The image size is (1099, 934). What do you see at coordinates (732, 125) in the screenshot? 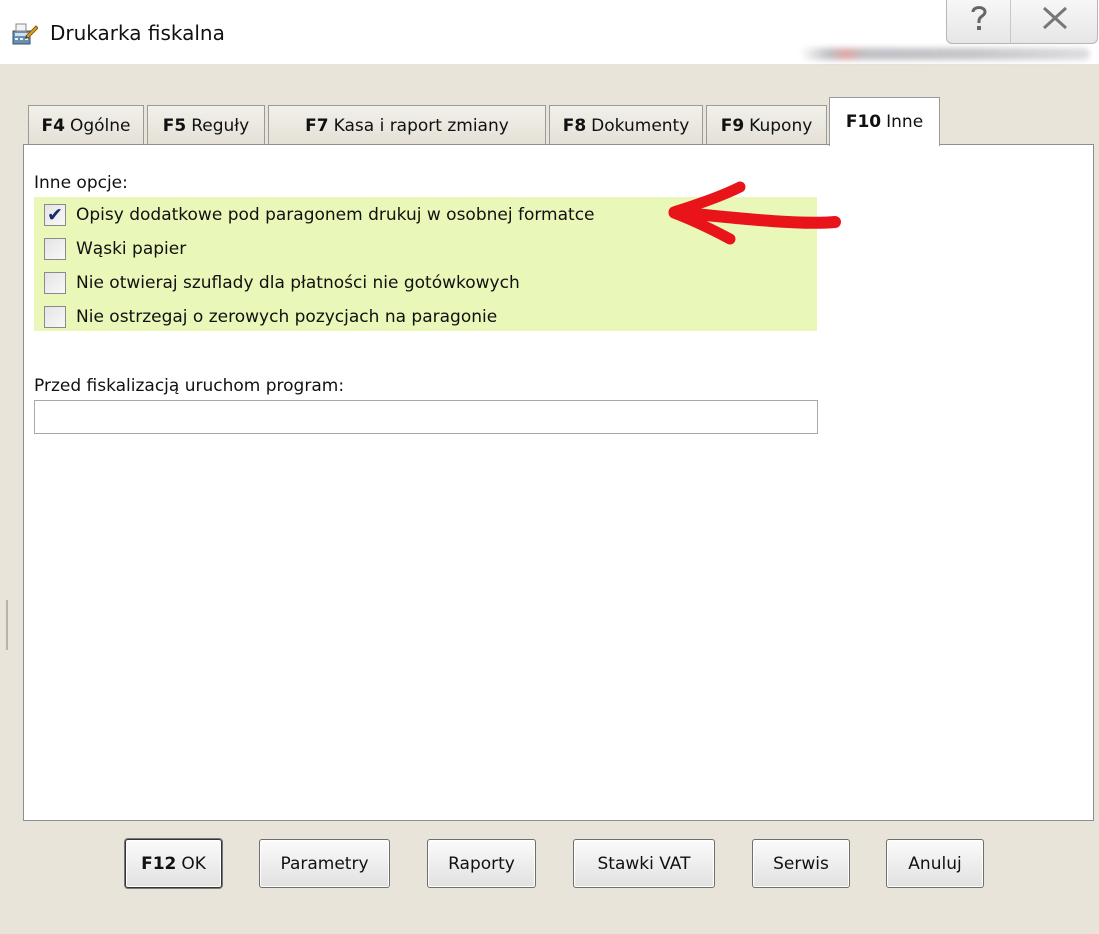
I see `tab-key: F9` at bounding box center [732, 125].